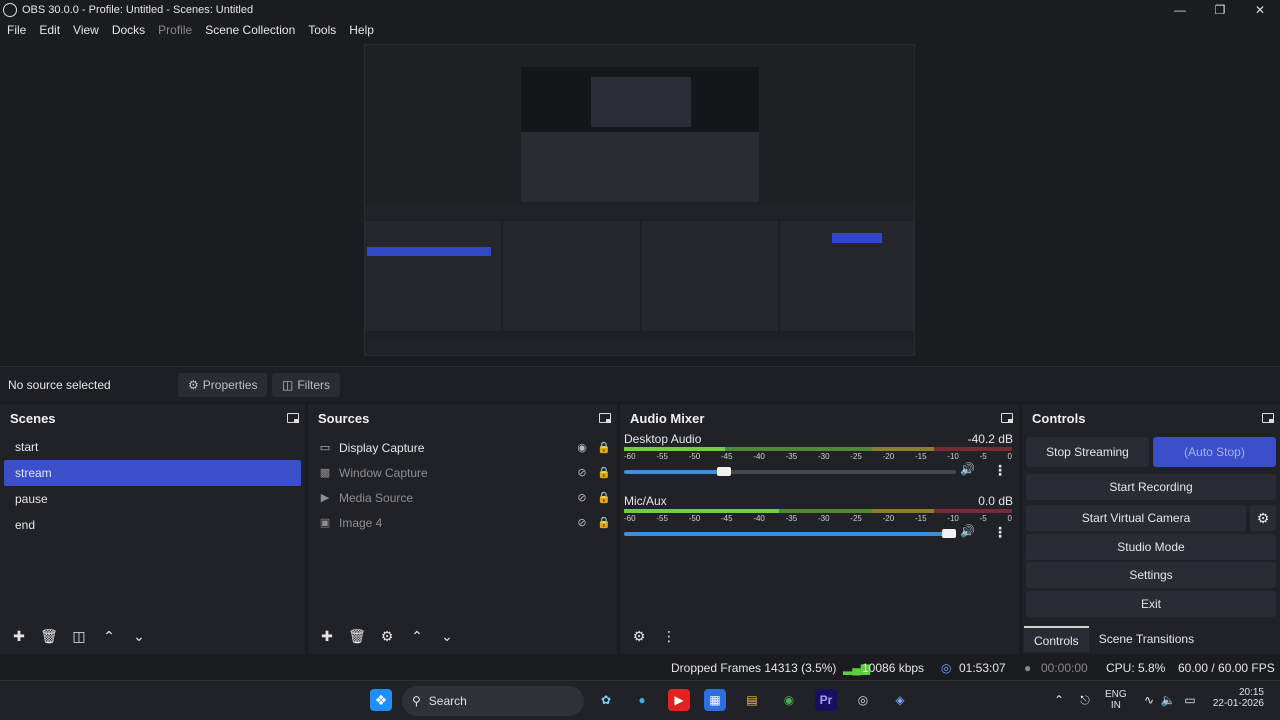 The image size is (1280, 720). I want to click on tab-scene-transitions: Scene Transitions, so click(1146, 639).